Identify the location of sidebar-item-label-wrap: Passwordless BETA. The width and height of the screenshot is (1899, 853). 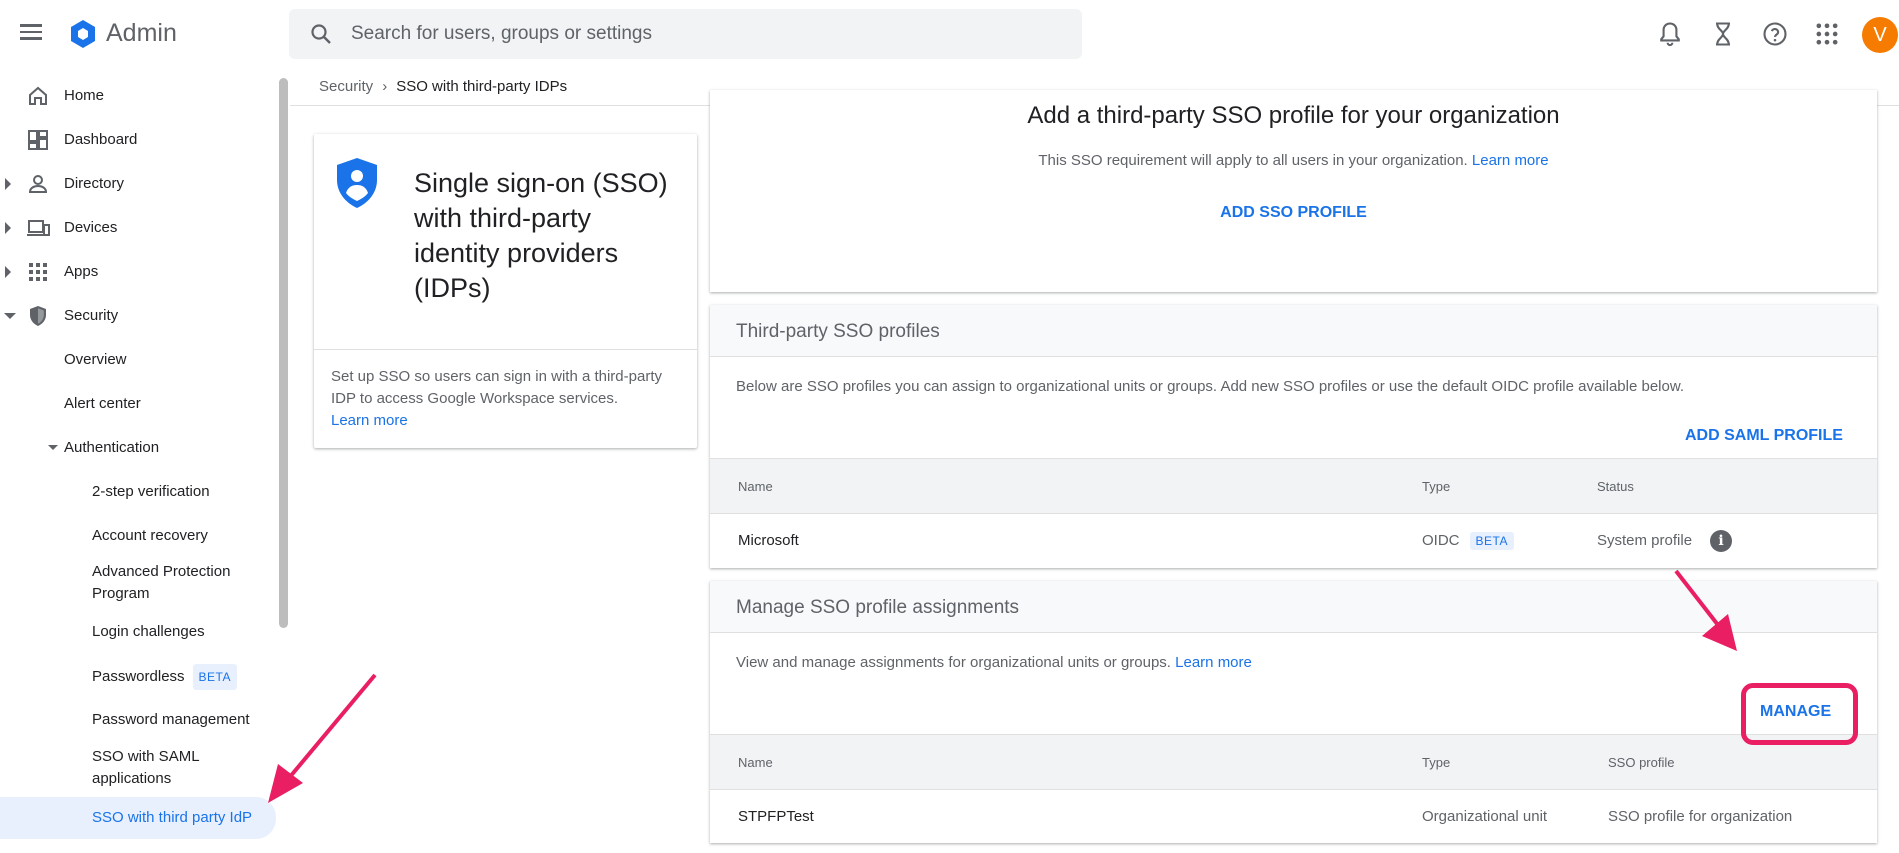
(164, 677).